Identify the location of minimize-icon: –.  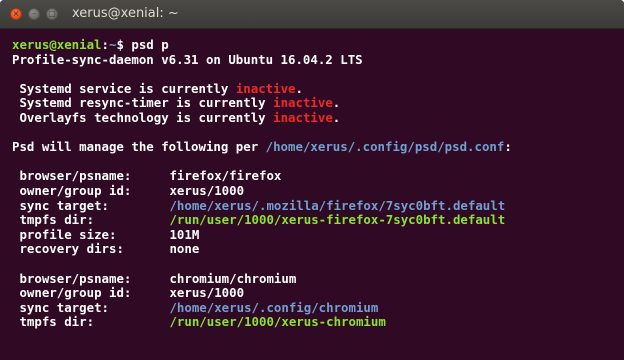
(34, 13).